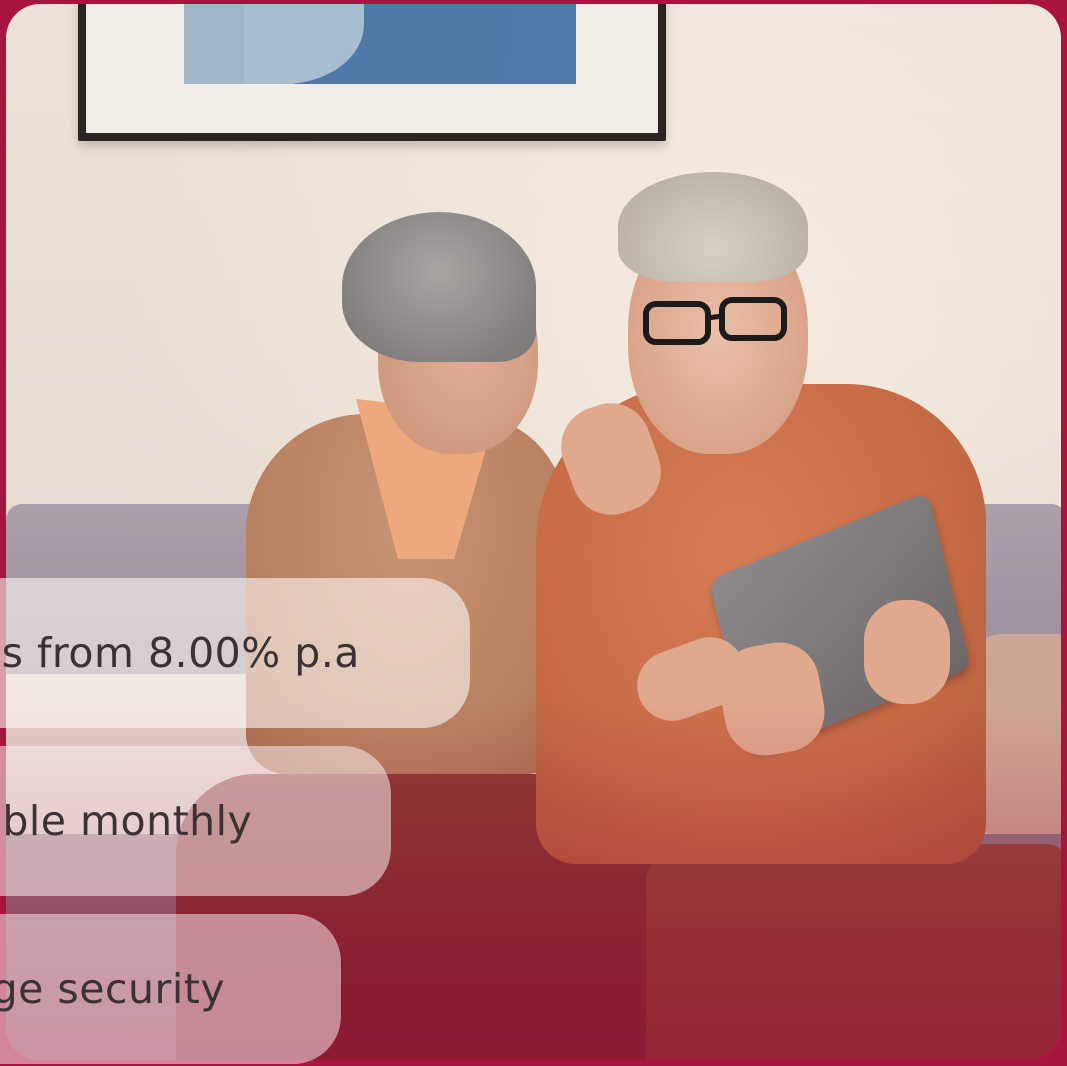 The width and height of the screenshot is (1067, 1066). I want to click on woman-hair, so click(439, 287).